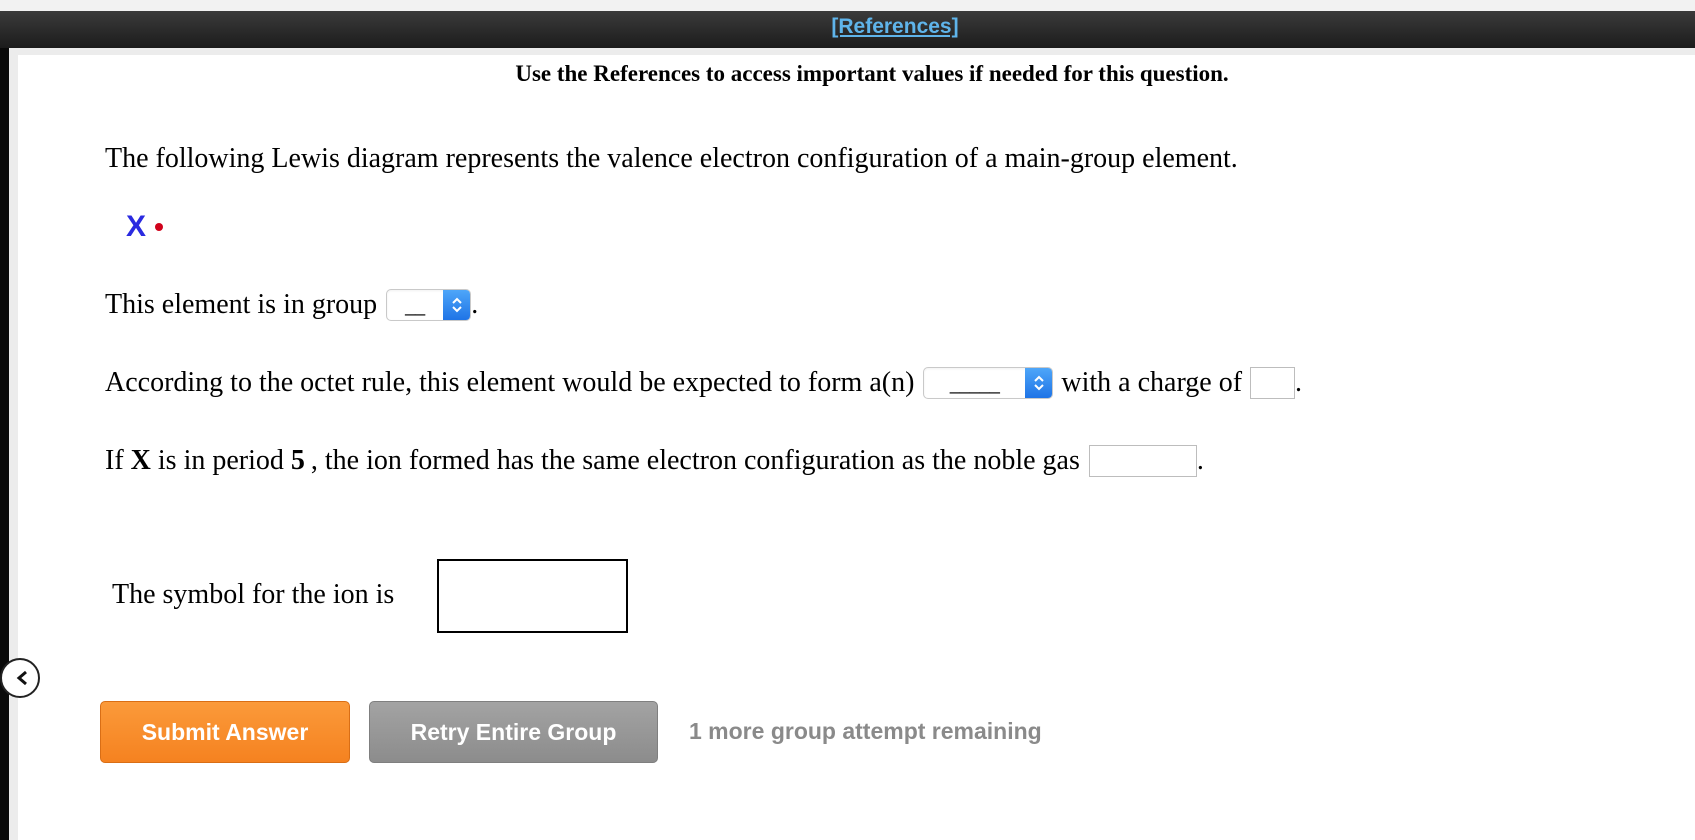  I want to click on ion-symbol-input, so click(532, 596).